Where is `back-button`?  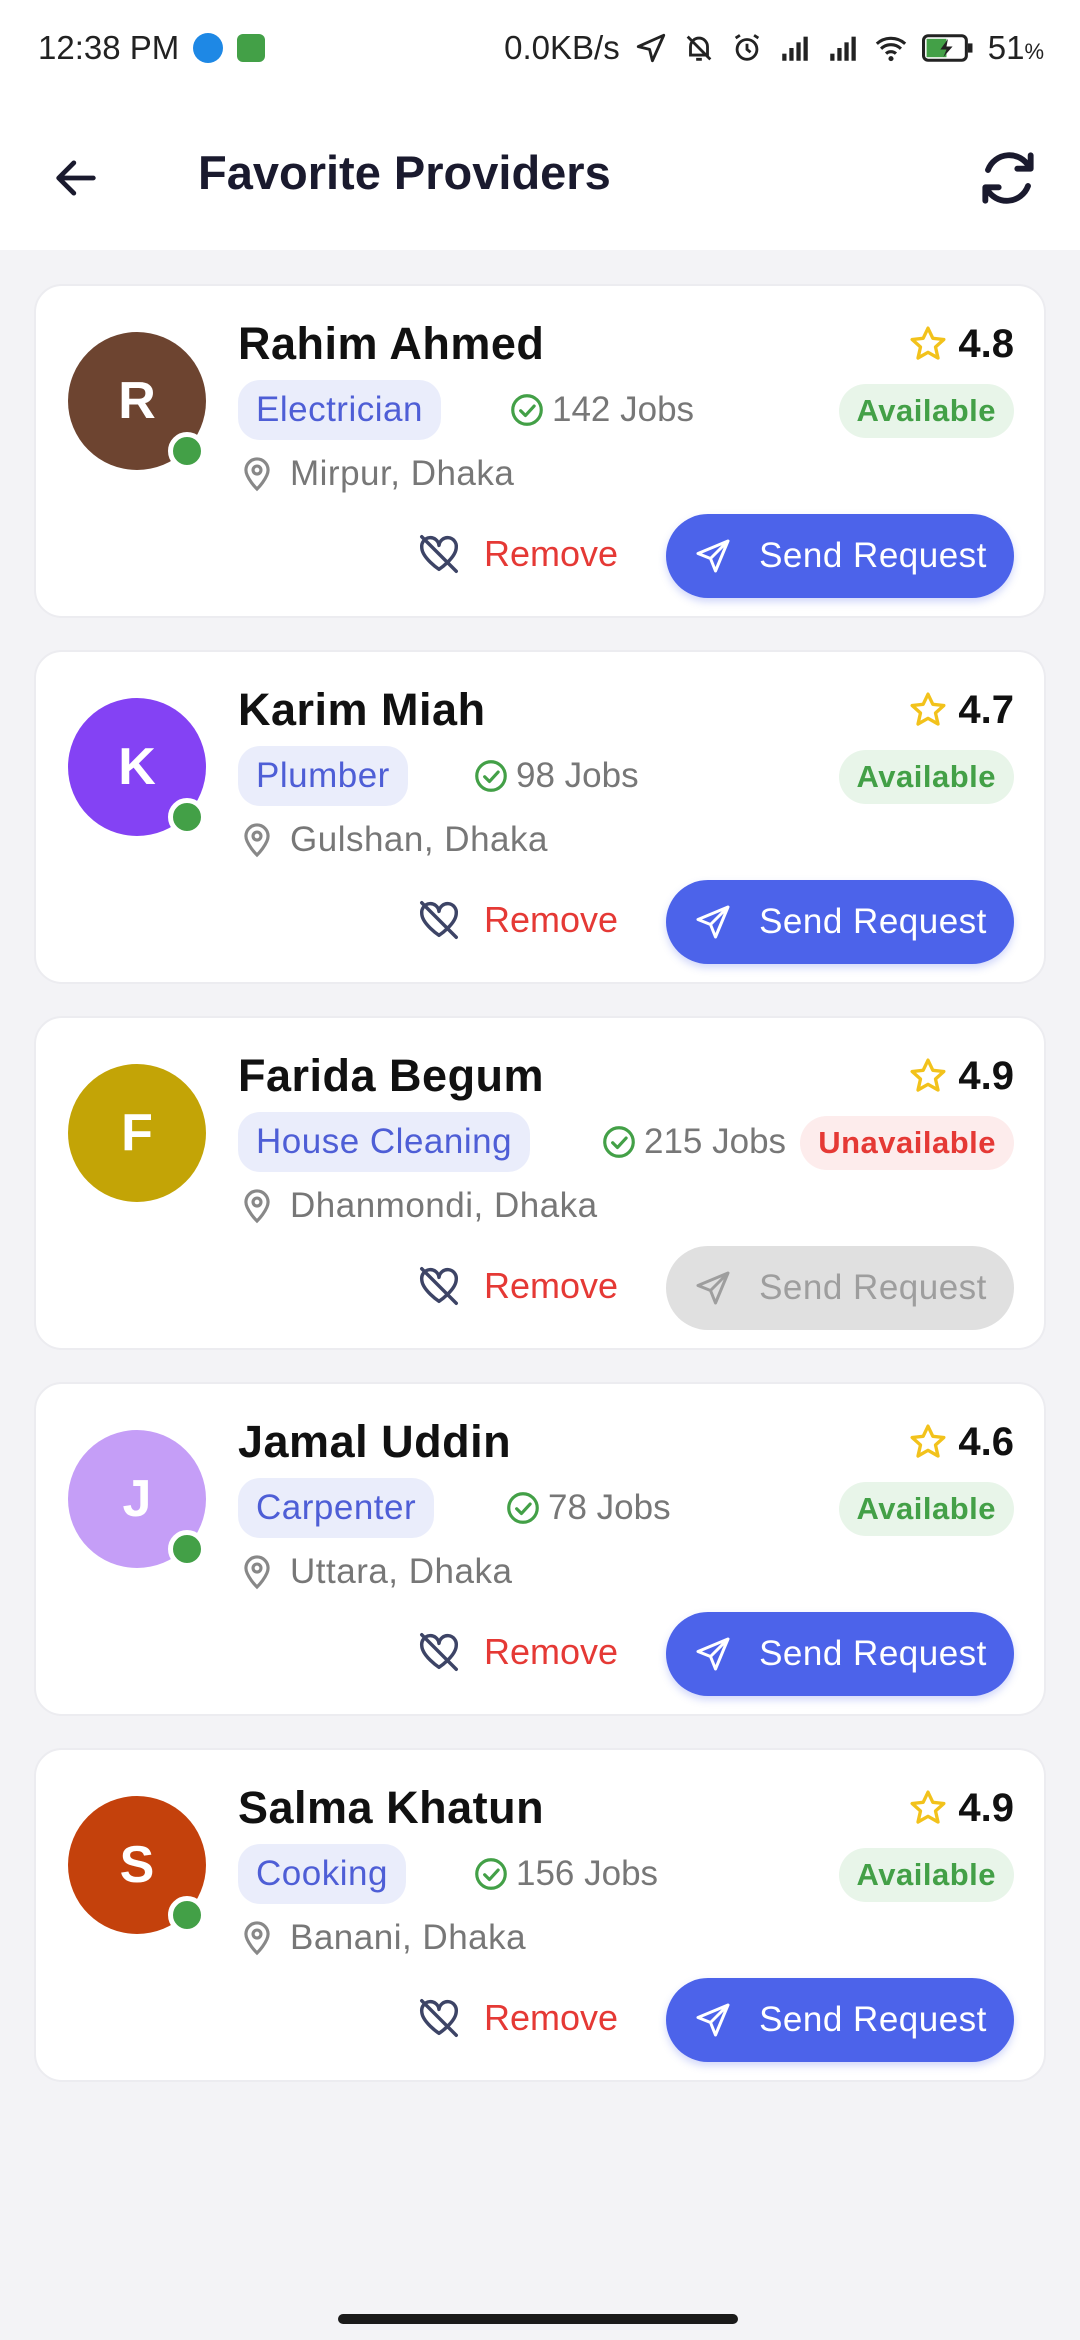 back-button is located at coordinates (76, 178).